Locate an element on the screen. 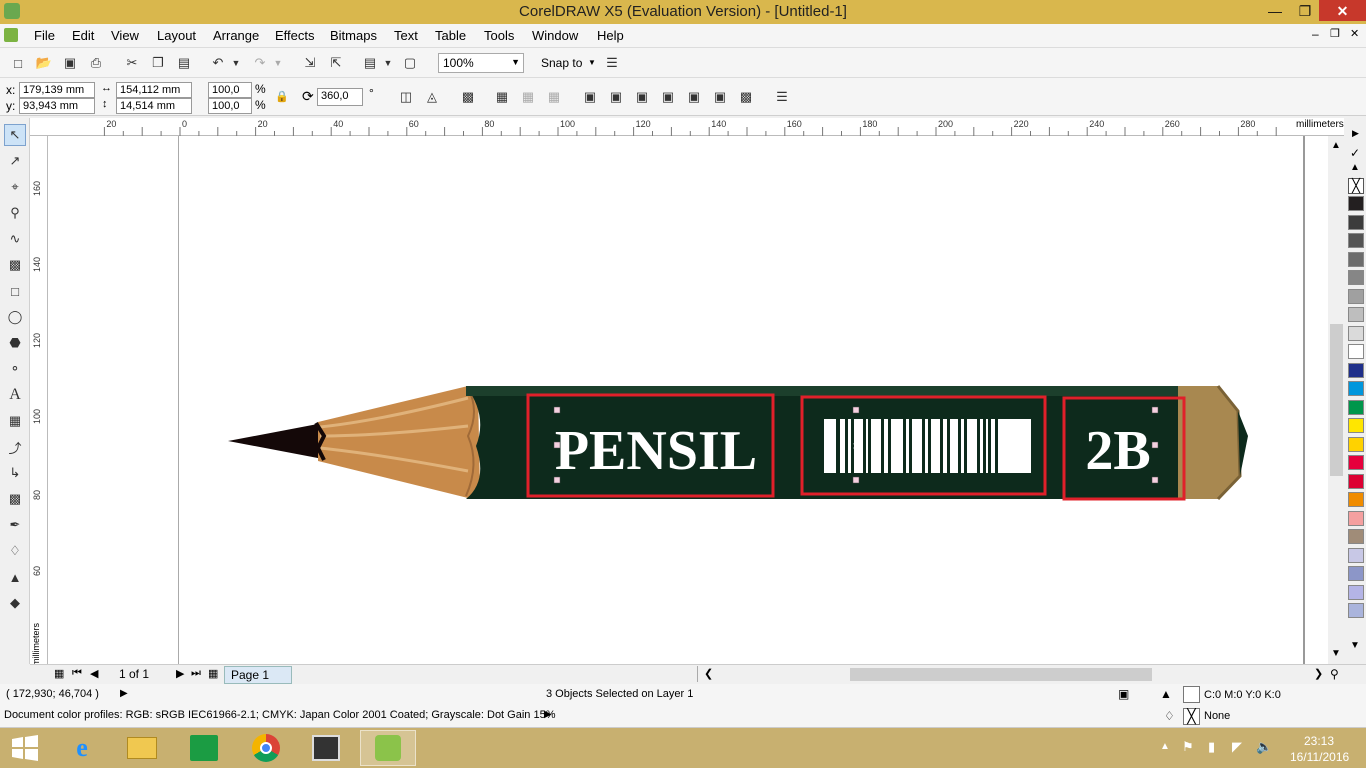  scroll-down-icon: ▼ is located at coordinates (1336, 653).